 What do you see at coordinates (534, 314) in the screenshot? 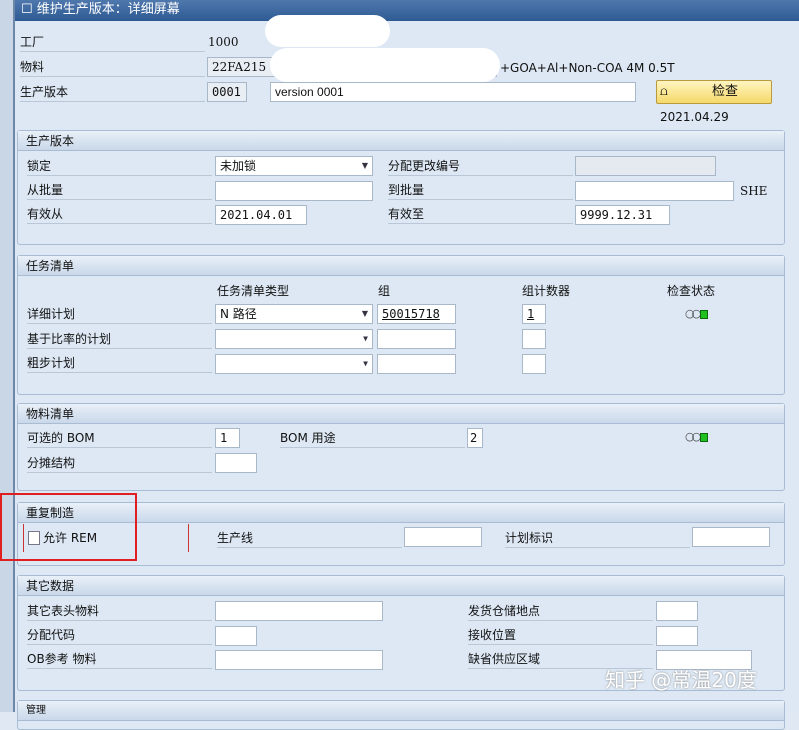
I see `counter-input: 1` at bounding box center [534, 314].